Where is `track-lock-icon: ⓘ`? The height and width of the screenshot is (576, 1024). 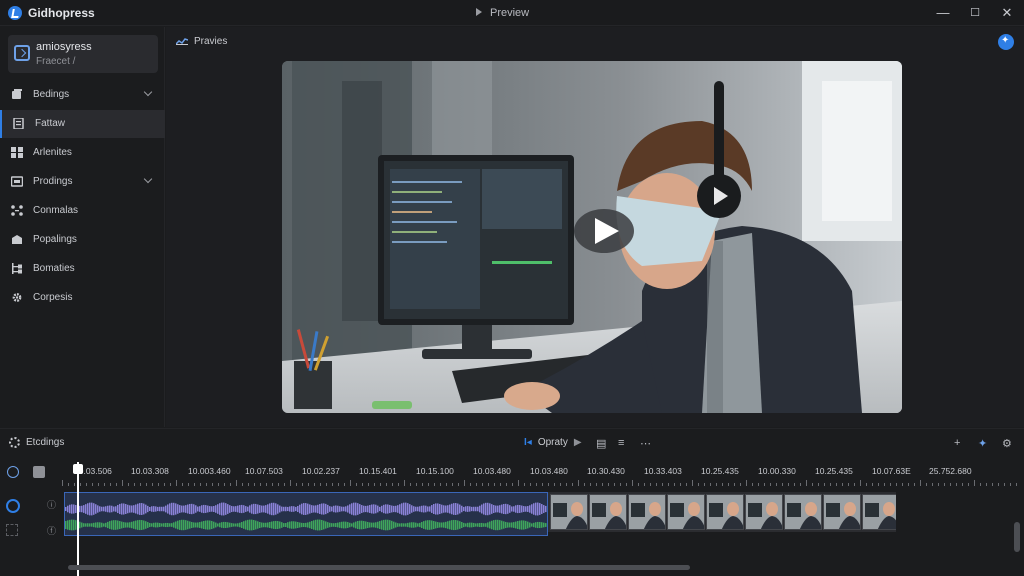
track-lock-icon: ⓘ is located at coordinates (51, 504).